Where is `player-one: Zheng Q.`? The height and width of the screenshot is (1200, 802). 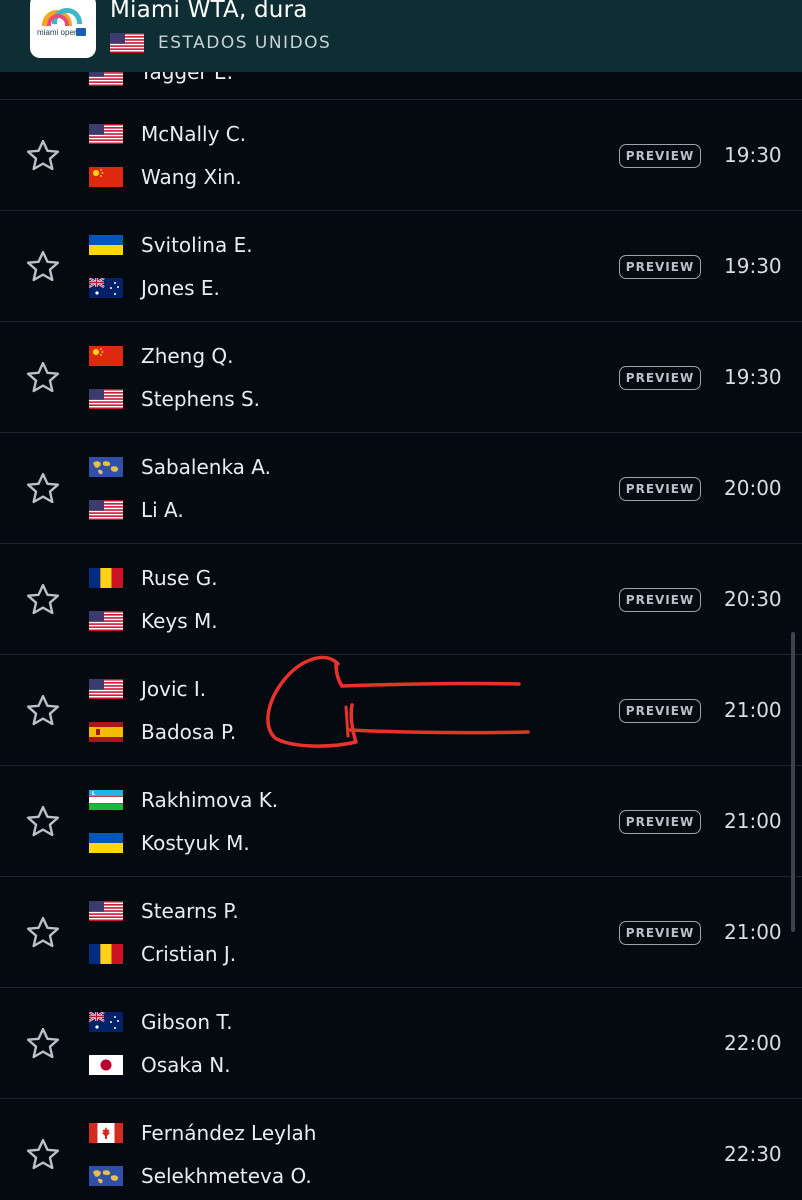
player-one: Zheng Q. is located at coordinates (161, 356).